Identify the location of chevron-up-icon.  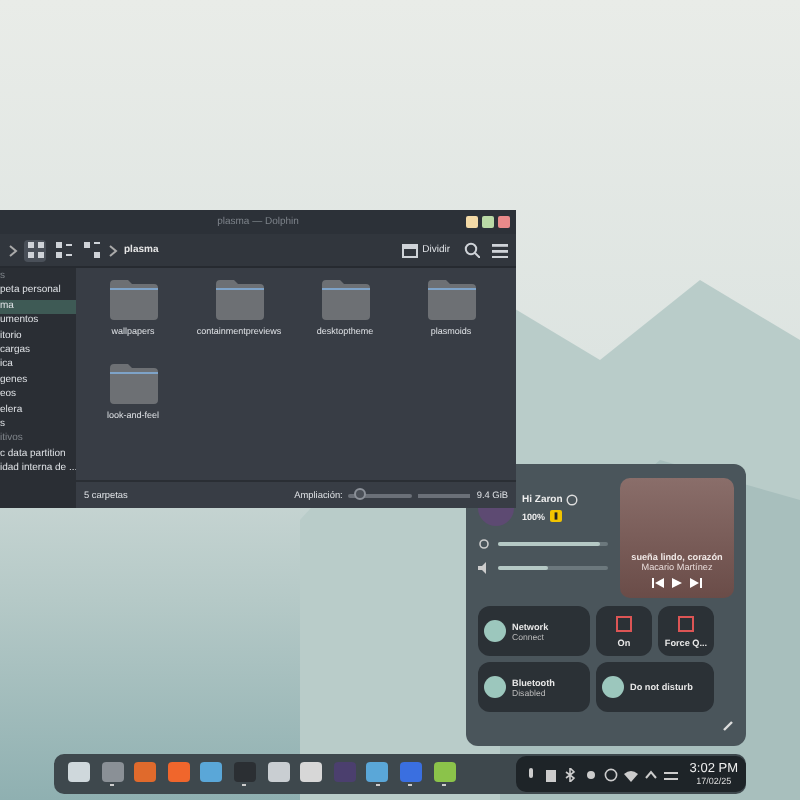
(650, 774).